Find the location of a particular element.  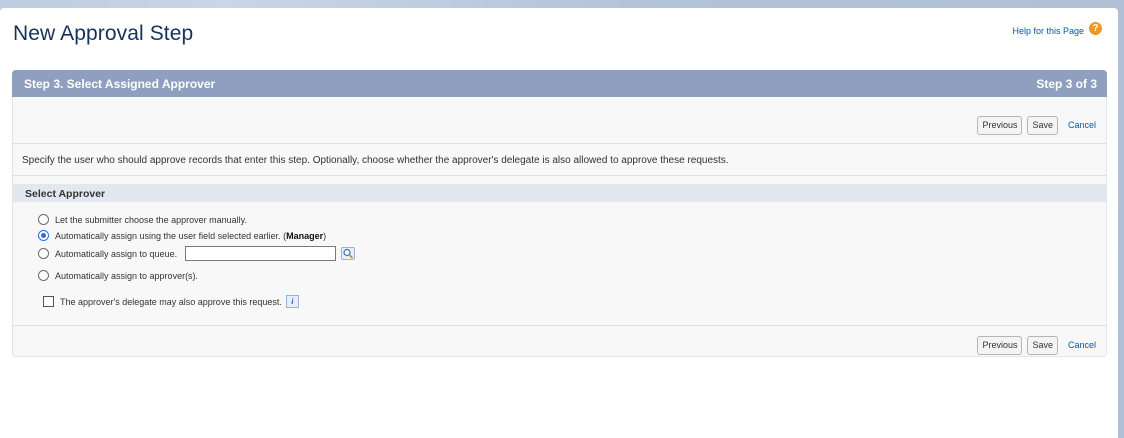

bottom-button-row: Previous Save Cancel is located at coordinates (1034, 345).